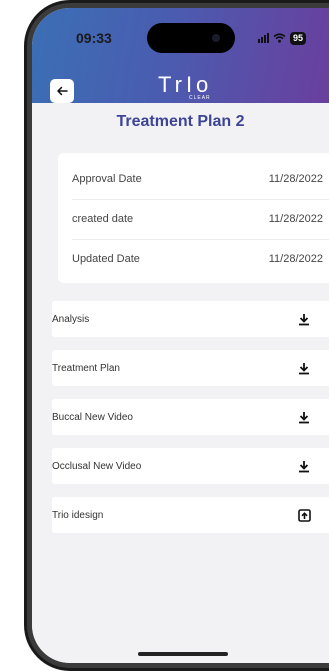 The height and width of the screenshot is (671, 329). I want to click on wifi-icon, so click(279, 38).